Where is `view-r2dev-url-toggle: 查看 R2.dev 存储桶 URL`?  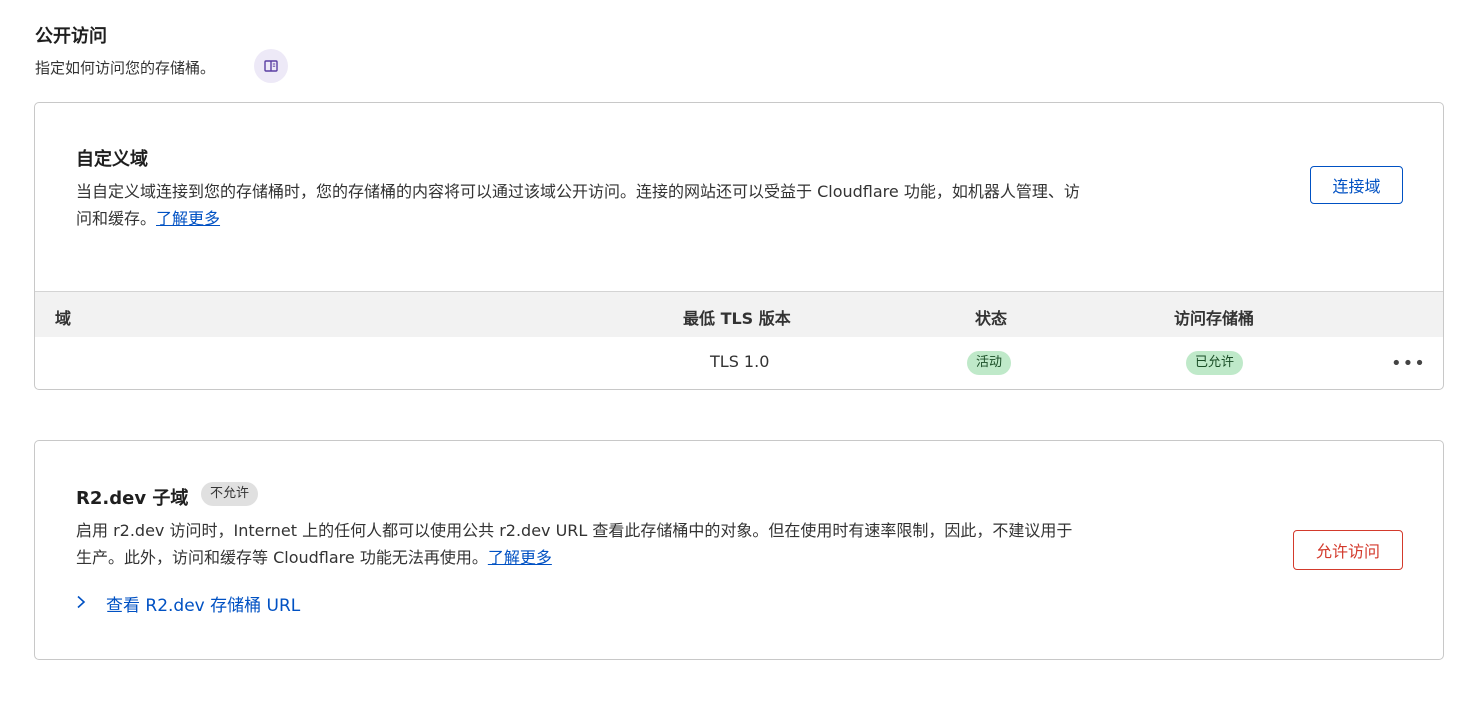
view-r2dev-url-toggle: 查看 R2.dev 存储桶 URL is located at coordinates (188, 603).